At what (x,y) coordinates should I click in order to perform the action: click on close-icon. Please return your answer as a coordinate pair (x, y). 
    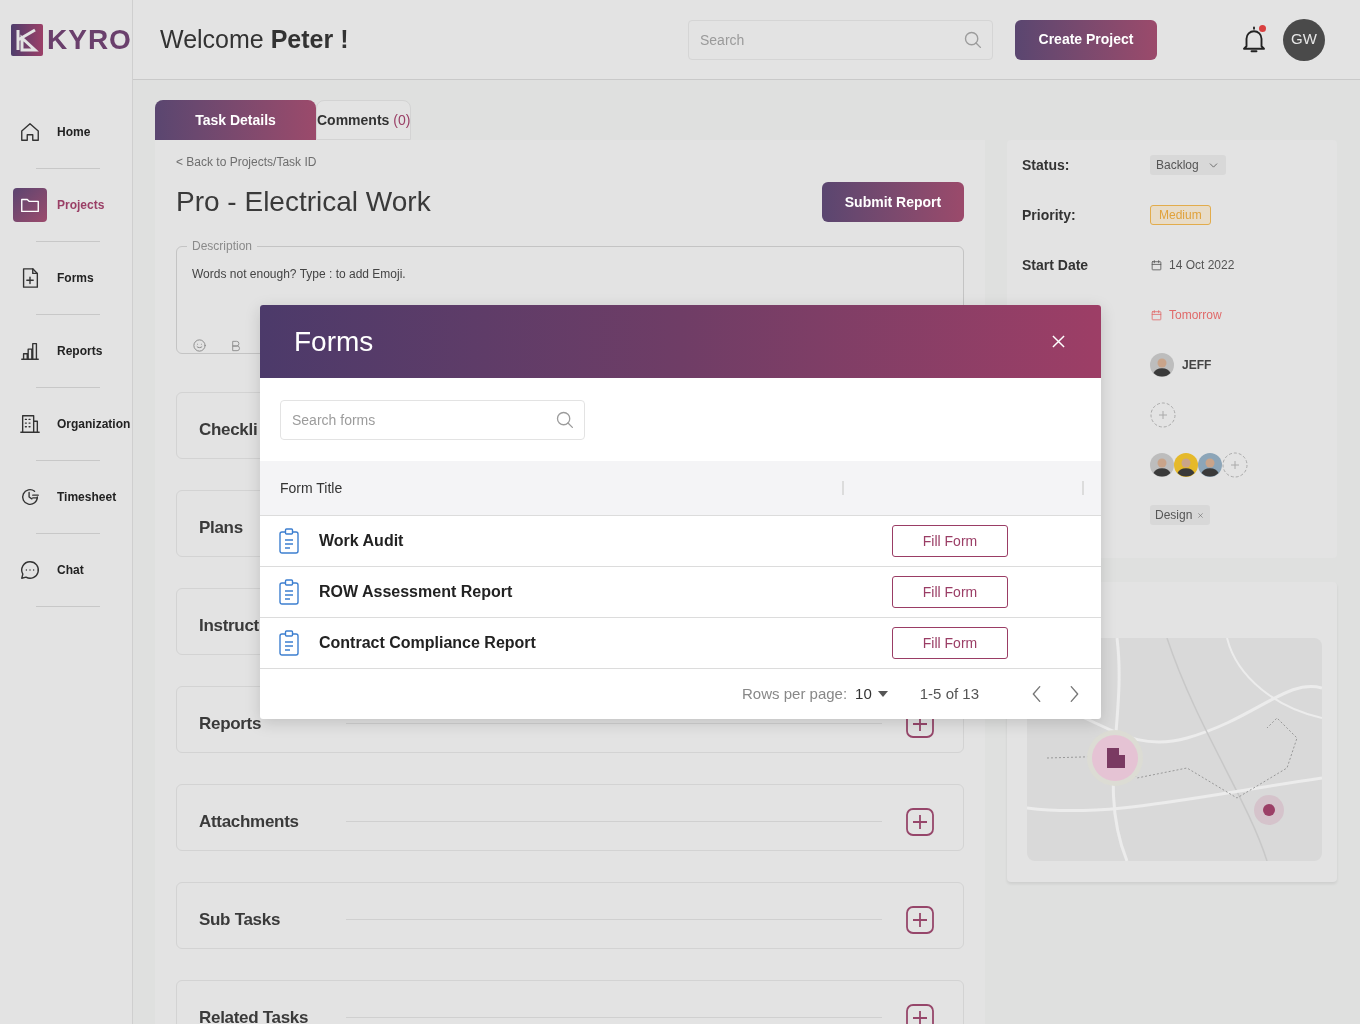
    Looking at the image, I should click on (1058, 341).